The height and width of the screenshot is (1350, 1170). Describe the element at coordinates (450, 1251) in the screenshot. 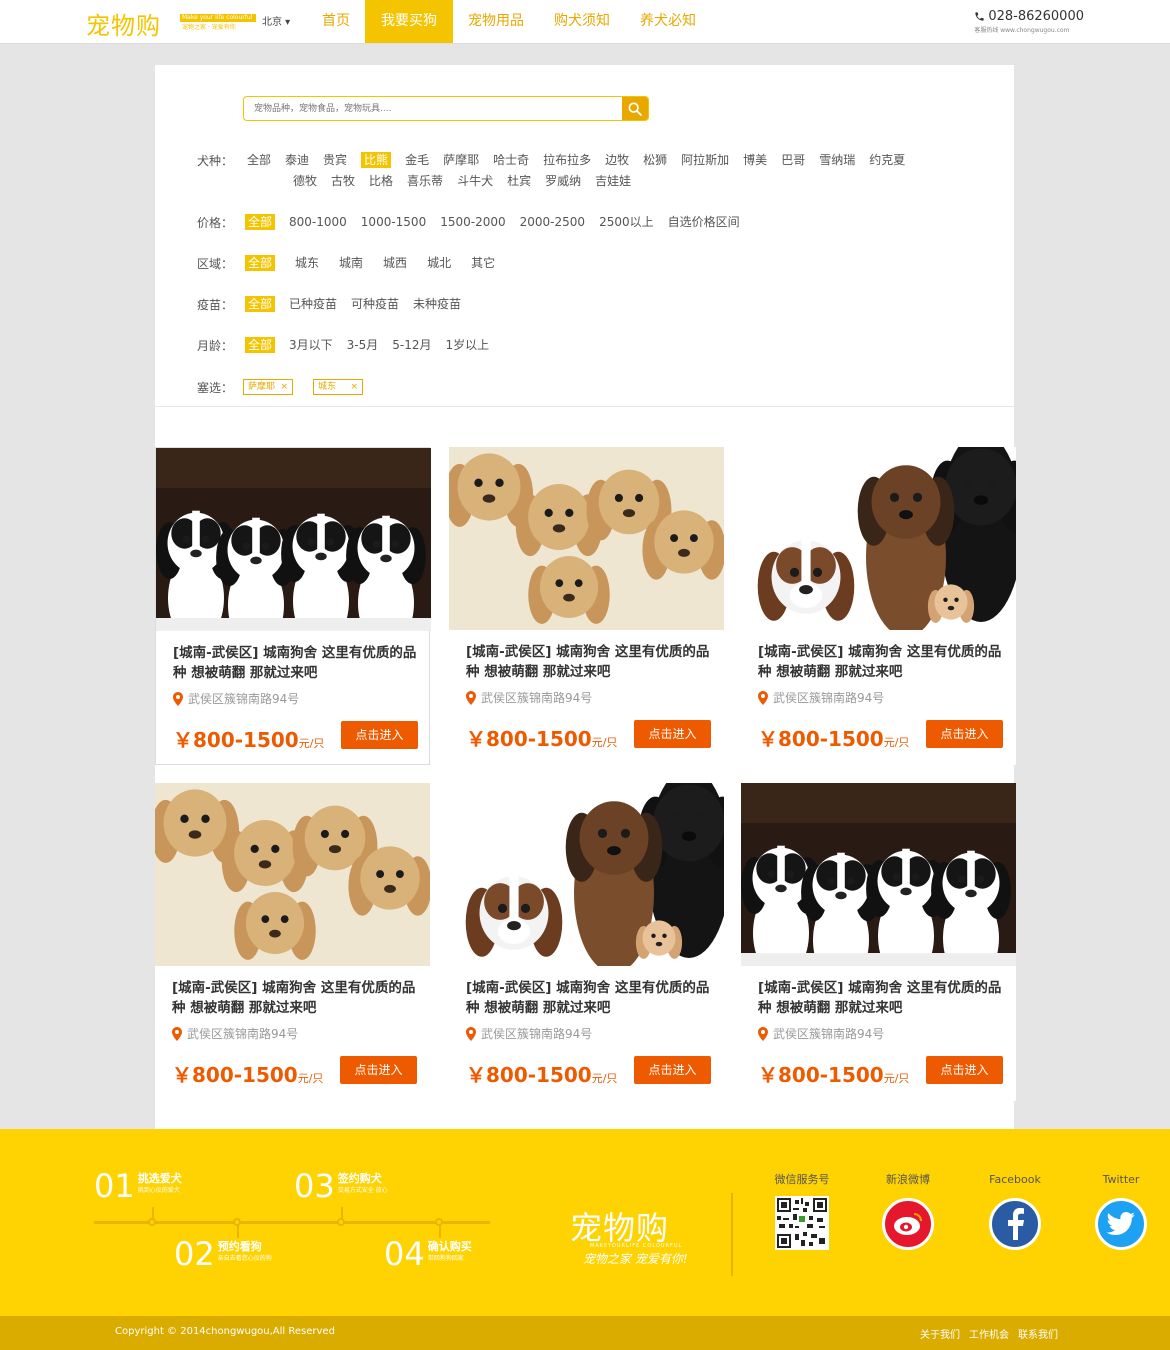

I see `step-text: 确认购买 带回狗狗回家` at that location.